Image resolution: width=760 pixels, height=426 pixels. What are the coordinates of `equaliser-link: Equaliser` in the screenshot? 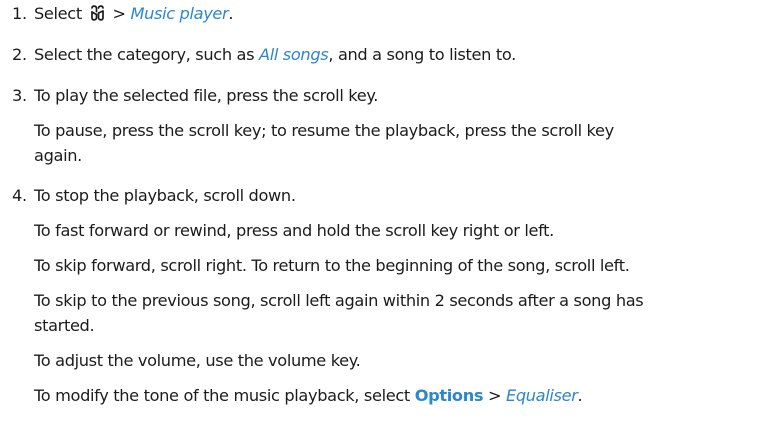 It's located at (542, 395).